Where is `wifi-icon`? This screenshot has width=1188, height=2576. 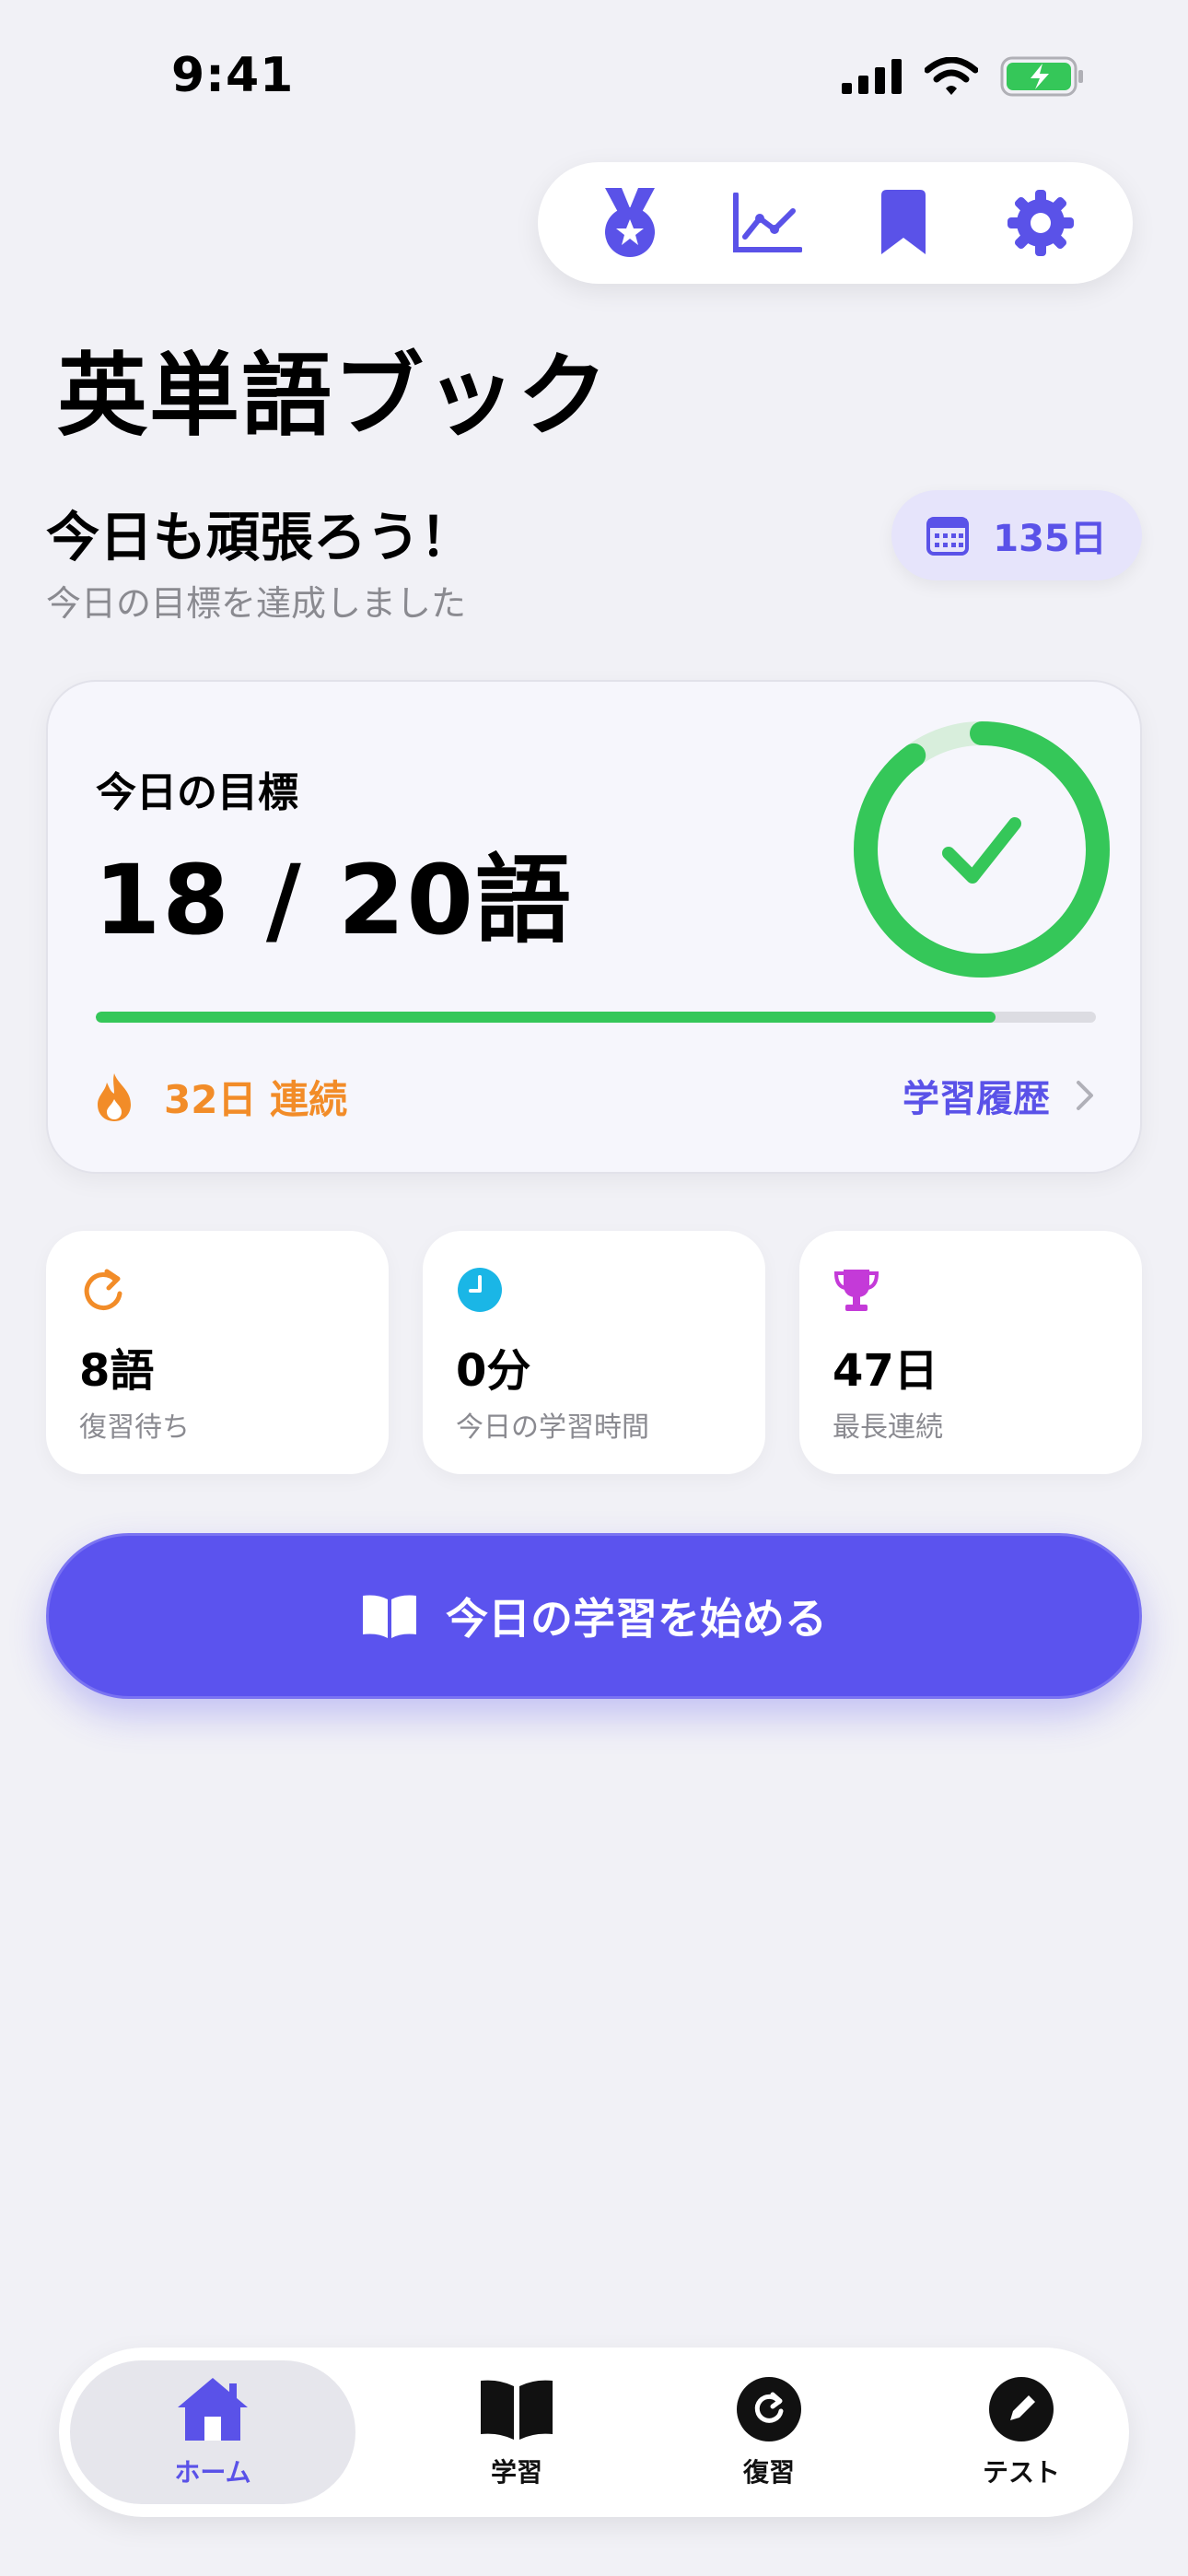
wifi-icon is located at coordinates (951, 76).